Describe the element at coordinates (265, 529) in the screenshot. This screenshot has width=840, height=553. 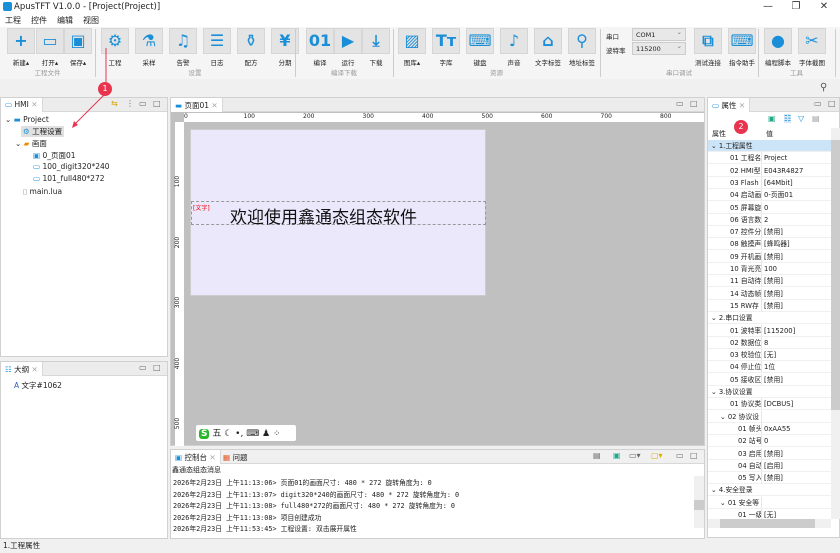
I see `console-line: 2026年2月23日 上午11:53:45> 工程设置: 双击展开属性` at that location.